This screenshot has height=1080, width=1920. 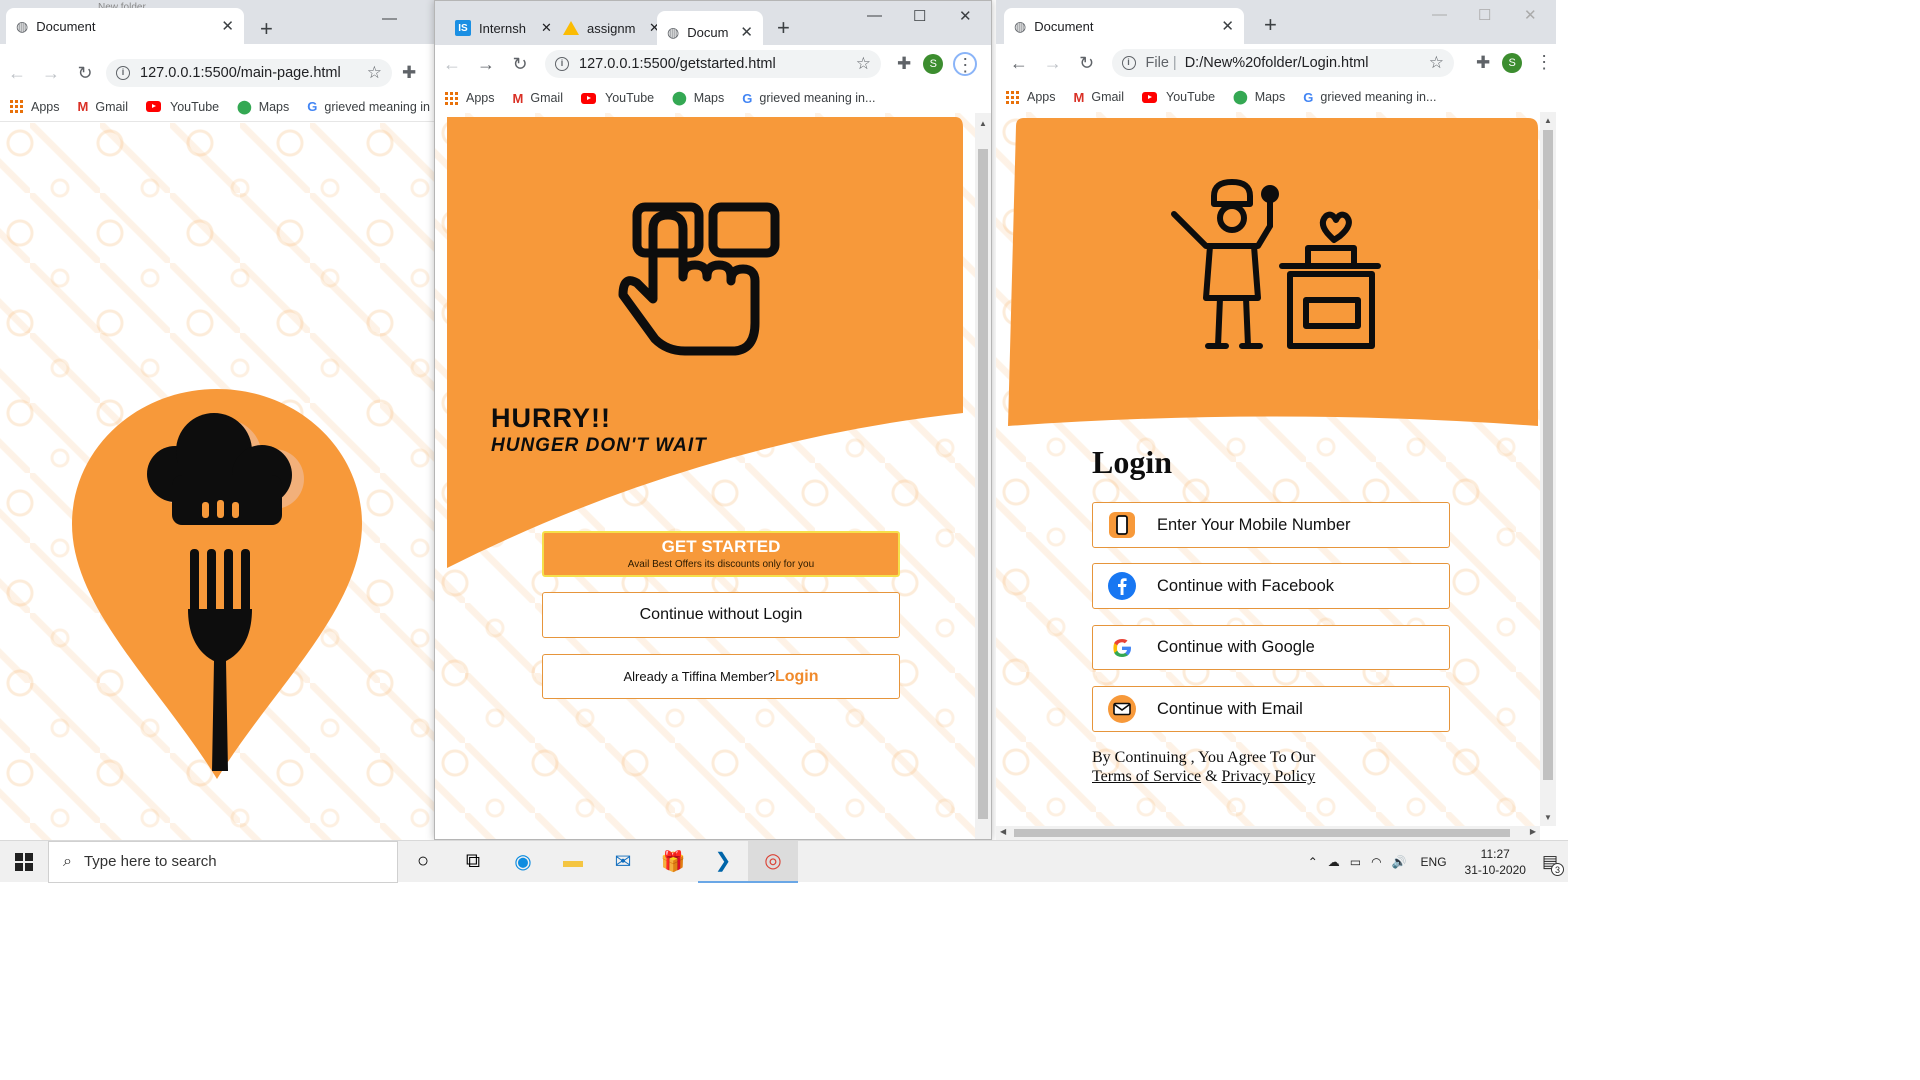 What do you see at coordinates (473, 862) in the screenshot?
I see `task-view-icon: ⧉` at bounding box center [473, 862].